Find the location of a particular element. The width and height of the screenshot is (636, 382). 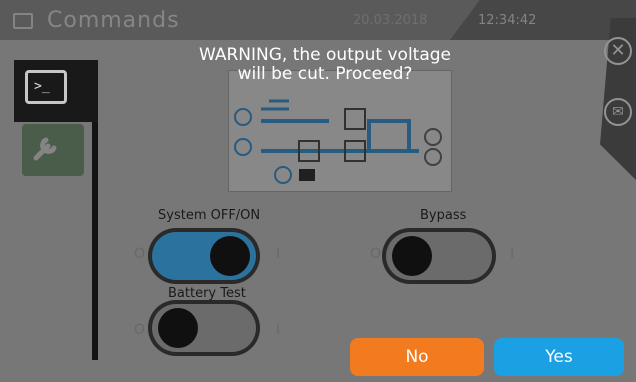

warning-line-1: WARNING, the output voltage is located at coordinates (325, 55).